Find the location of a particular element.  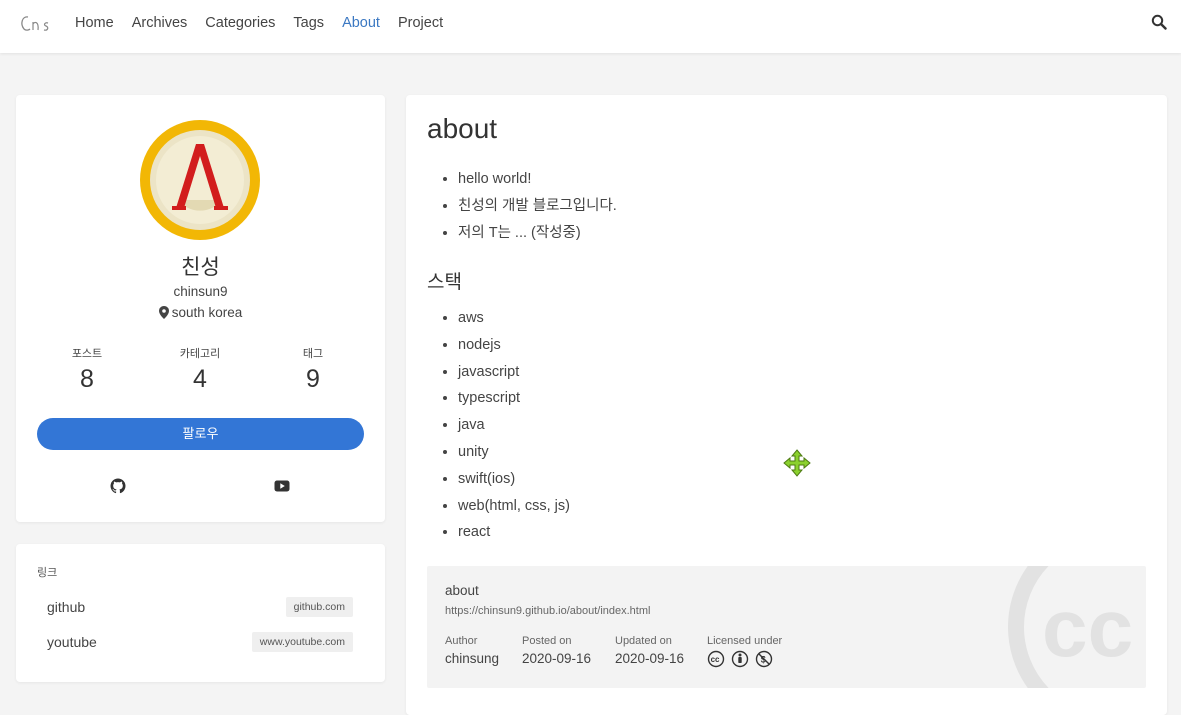

map-marker-icon is located at coordinates (163, 312).